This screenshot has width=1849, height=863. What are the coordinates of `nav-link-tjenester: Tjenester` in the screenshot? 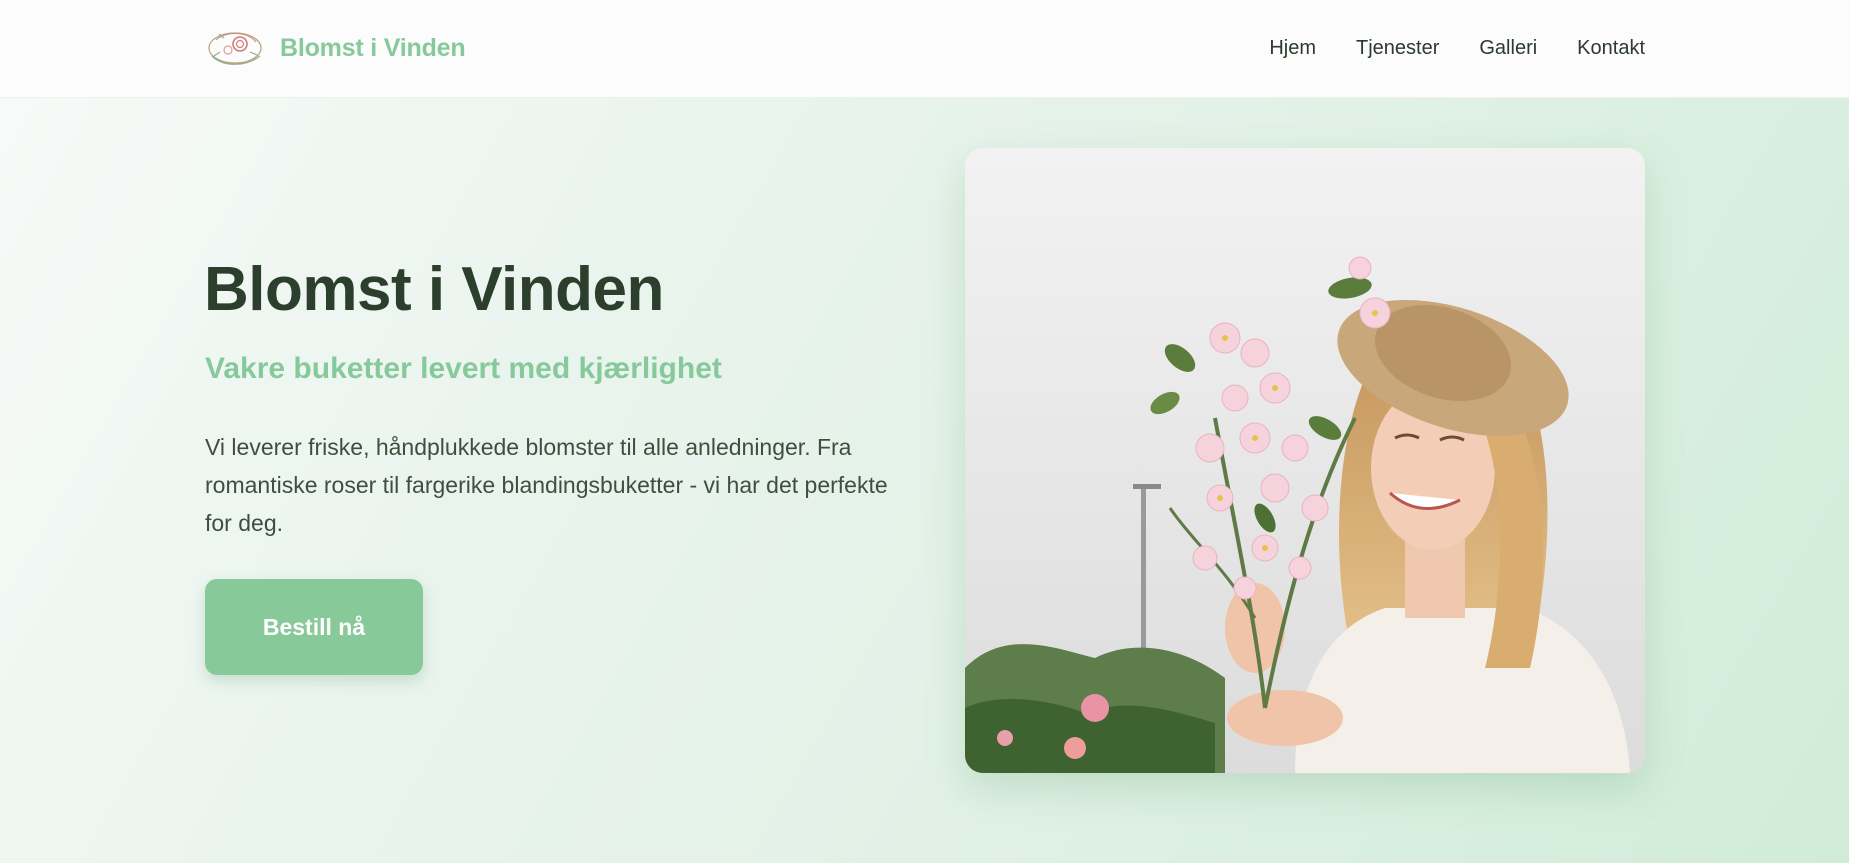 It's located at (1397, 48).